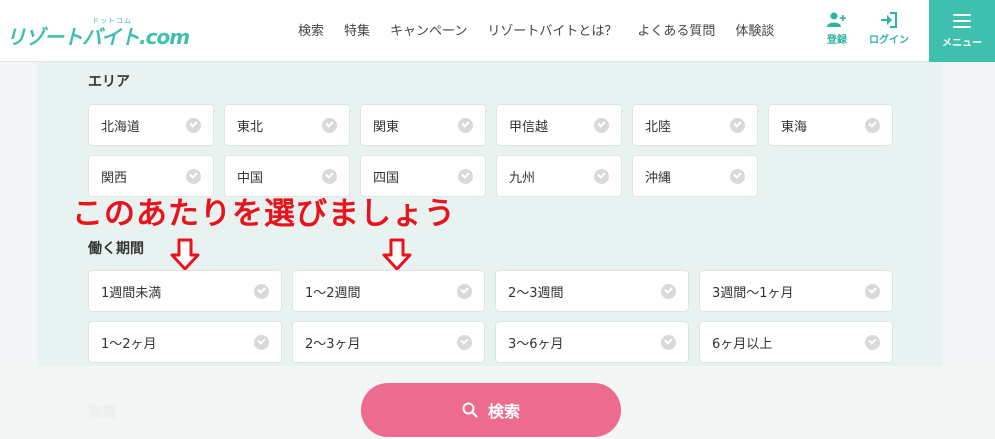 The width and height of the screenshot is (995, 439). I want to click on area-option: 沖縄, so click(695, 176).